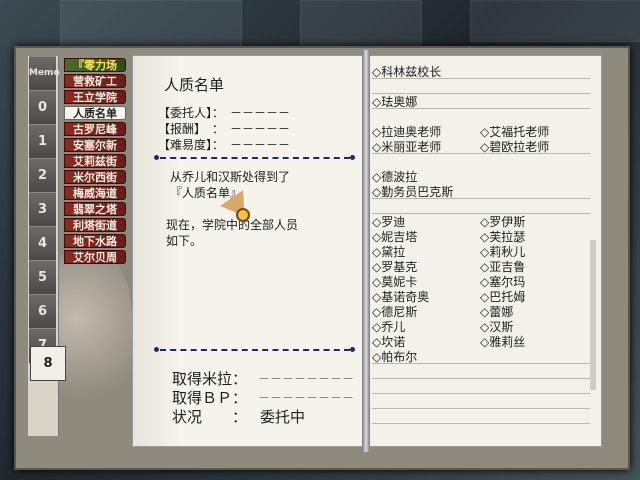 This screenshot has height=480, width=640. I want to click on status-value: 委托中, so click(283, 417).